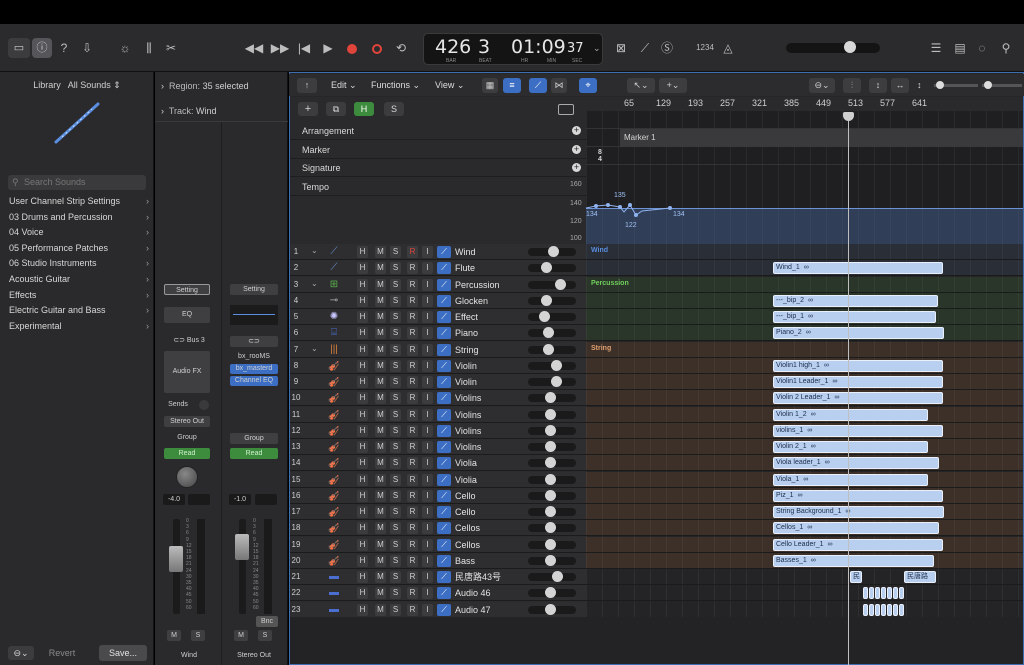 The width and height of the screenshot is (1024, 665). I want to click on library-item: Effects ›, so click(79, 295).